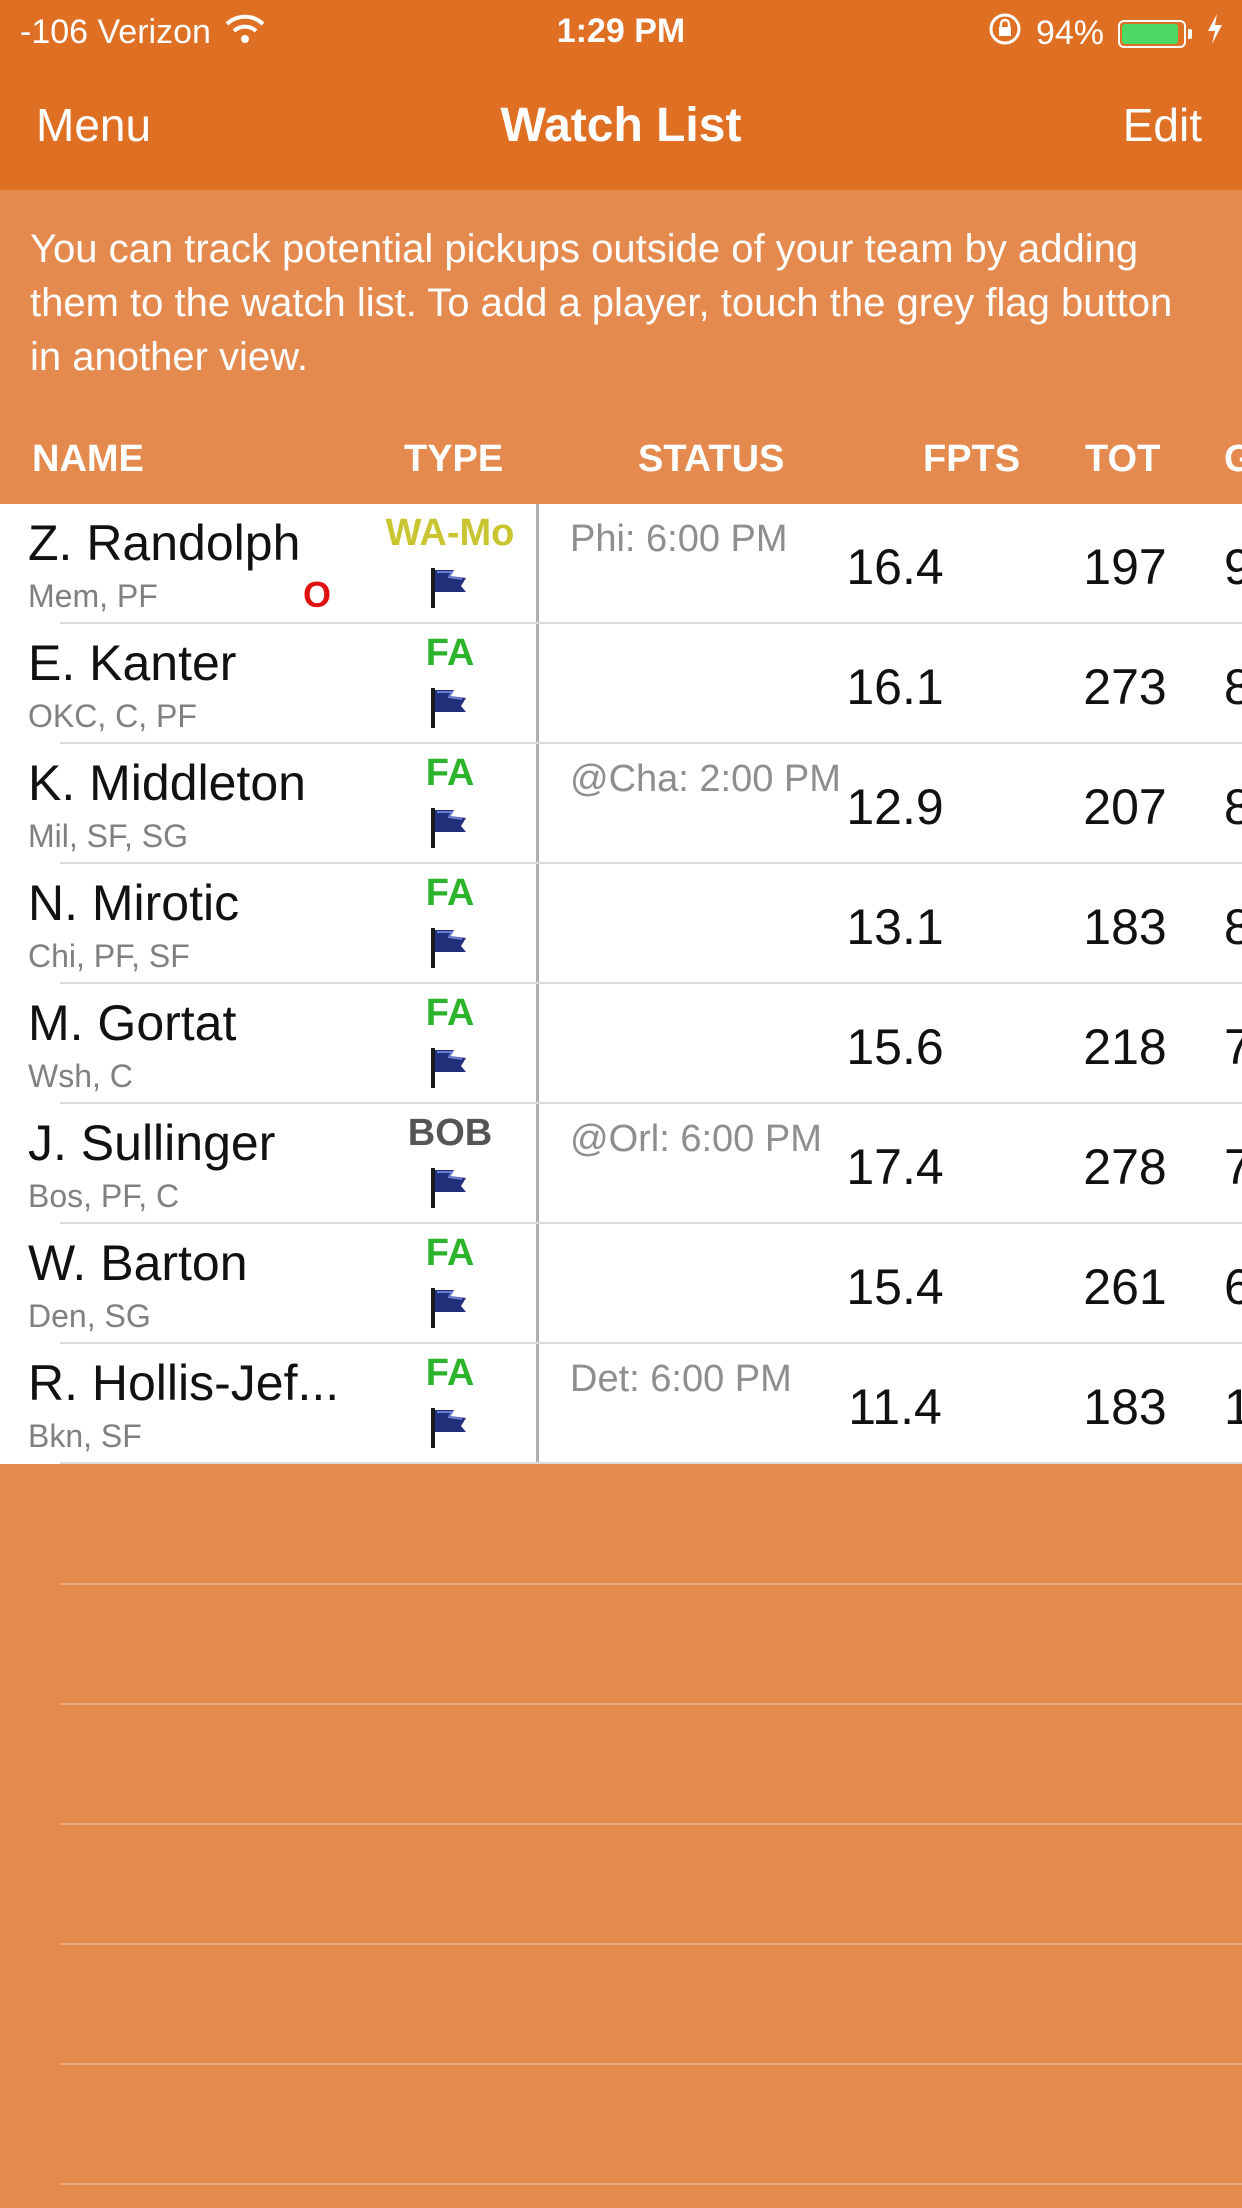  Describe the element at coordinates (93, 596) in the screenshot. I see `player-team-positions: Mem, PF` at that location.